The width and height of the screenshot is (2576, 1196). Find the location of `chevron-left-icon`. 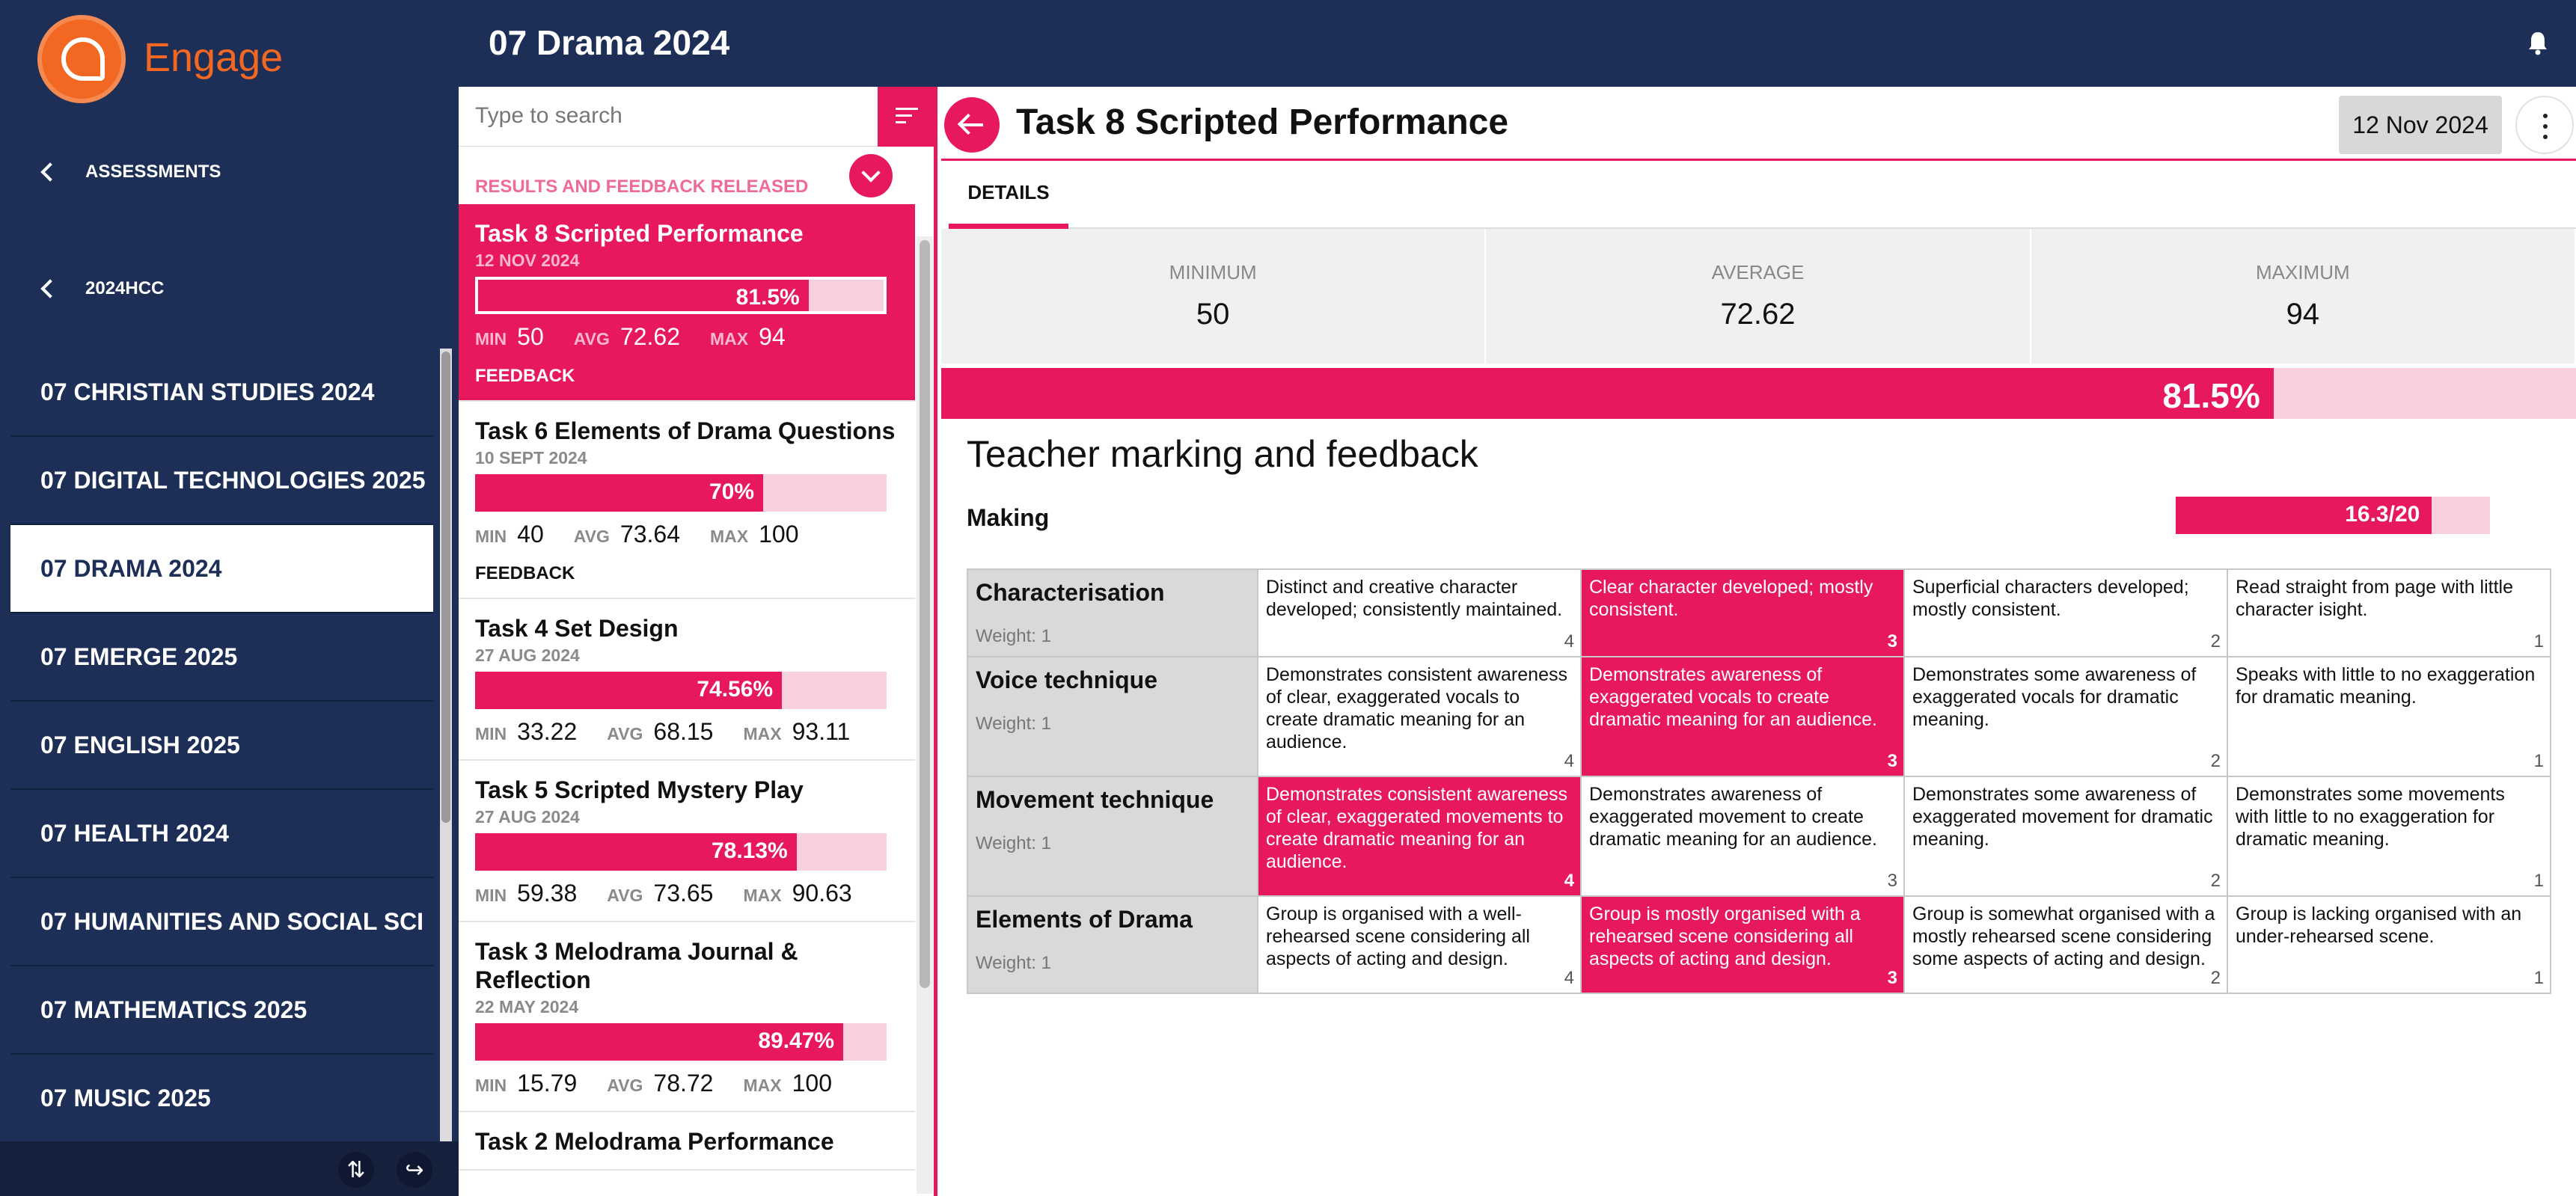

chevron-left-icon is located at coordinates (50, 288).